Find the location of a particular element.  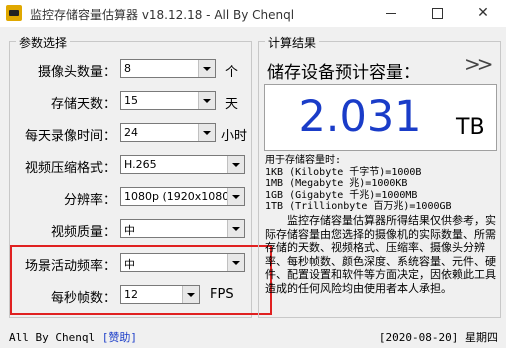

weekday-text: 星期四 is located at coordinates (481, 337).